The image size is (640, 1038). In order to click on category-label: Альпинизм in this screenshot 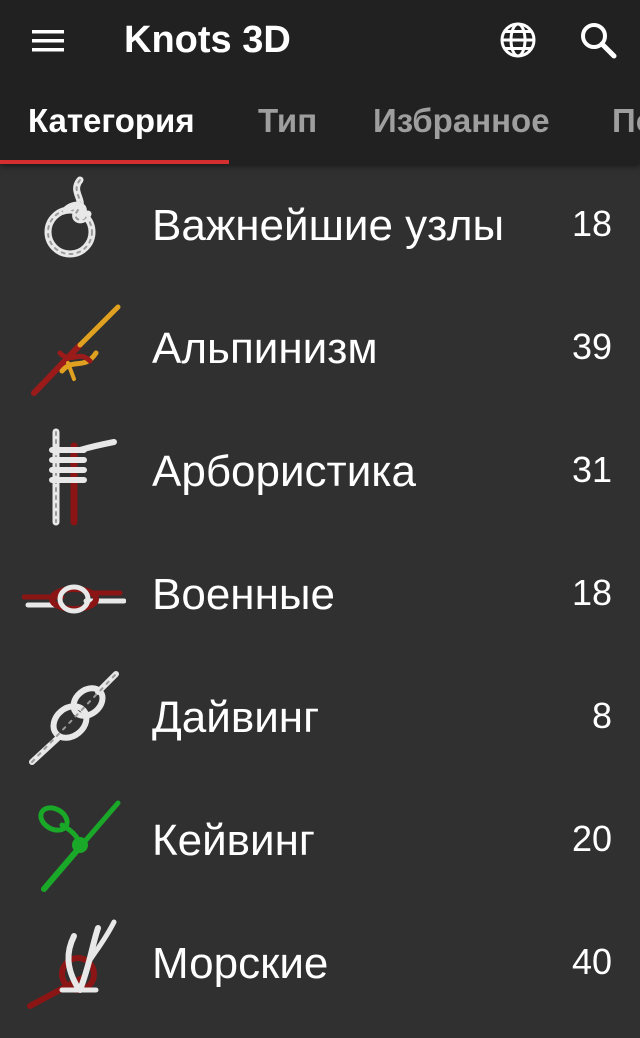, I will do `click(265, 348)`.